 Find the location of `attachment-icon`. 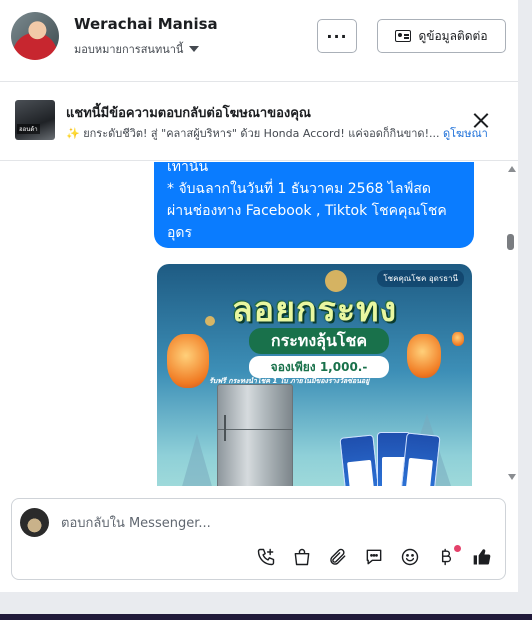

attachment-icon is located at coordinates (337, 557).